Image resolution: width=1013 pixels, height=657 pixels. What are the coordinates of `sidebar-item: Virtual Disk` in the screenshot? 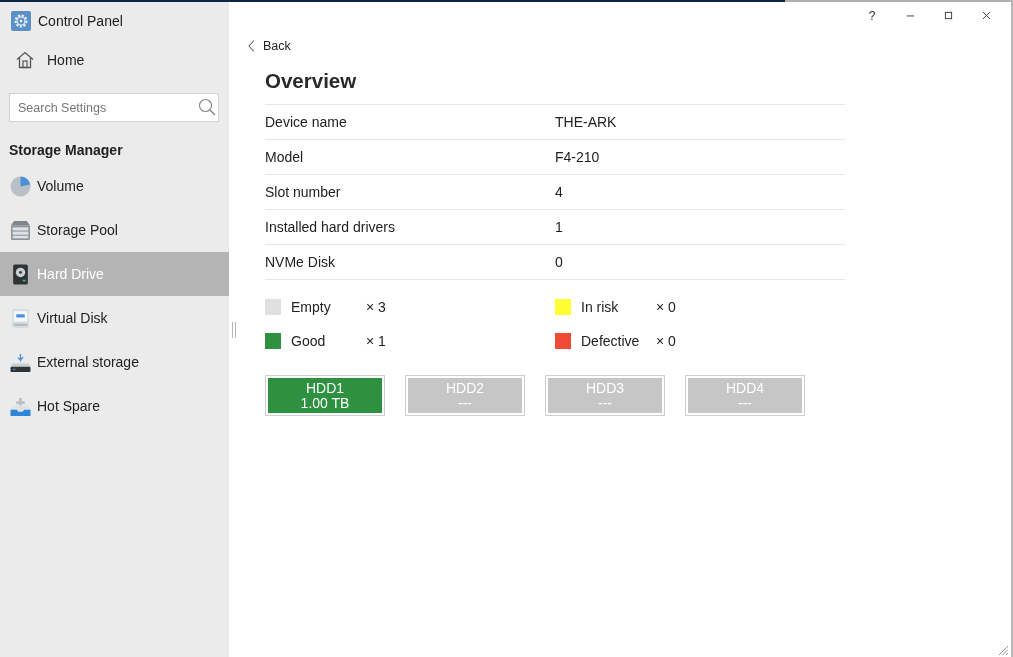 It's located at (114, 318).